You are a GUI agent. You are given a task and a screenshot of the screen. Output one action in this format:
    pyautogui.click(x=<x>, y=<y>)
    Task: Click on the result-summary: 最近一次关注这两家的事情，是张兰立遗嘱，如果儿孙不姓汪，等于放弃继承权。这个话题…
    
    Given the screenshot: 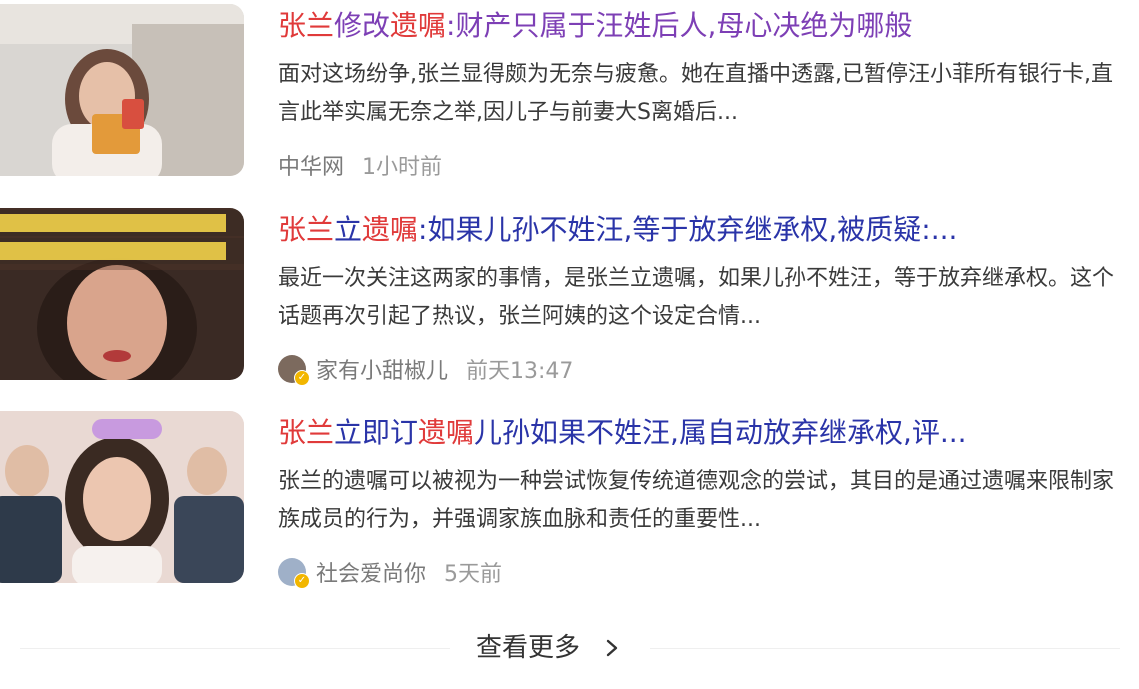 What is the action you would take?
    pyautogui.click(x=696, y=297)
    